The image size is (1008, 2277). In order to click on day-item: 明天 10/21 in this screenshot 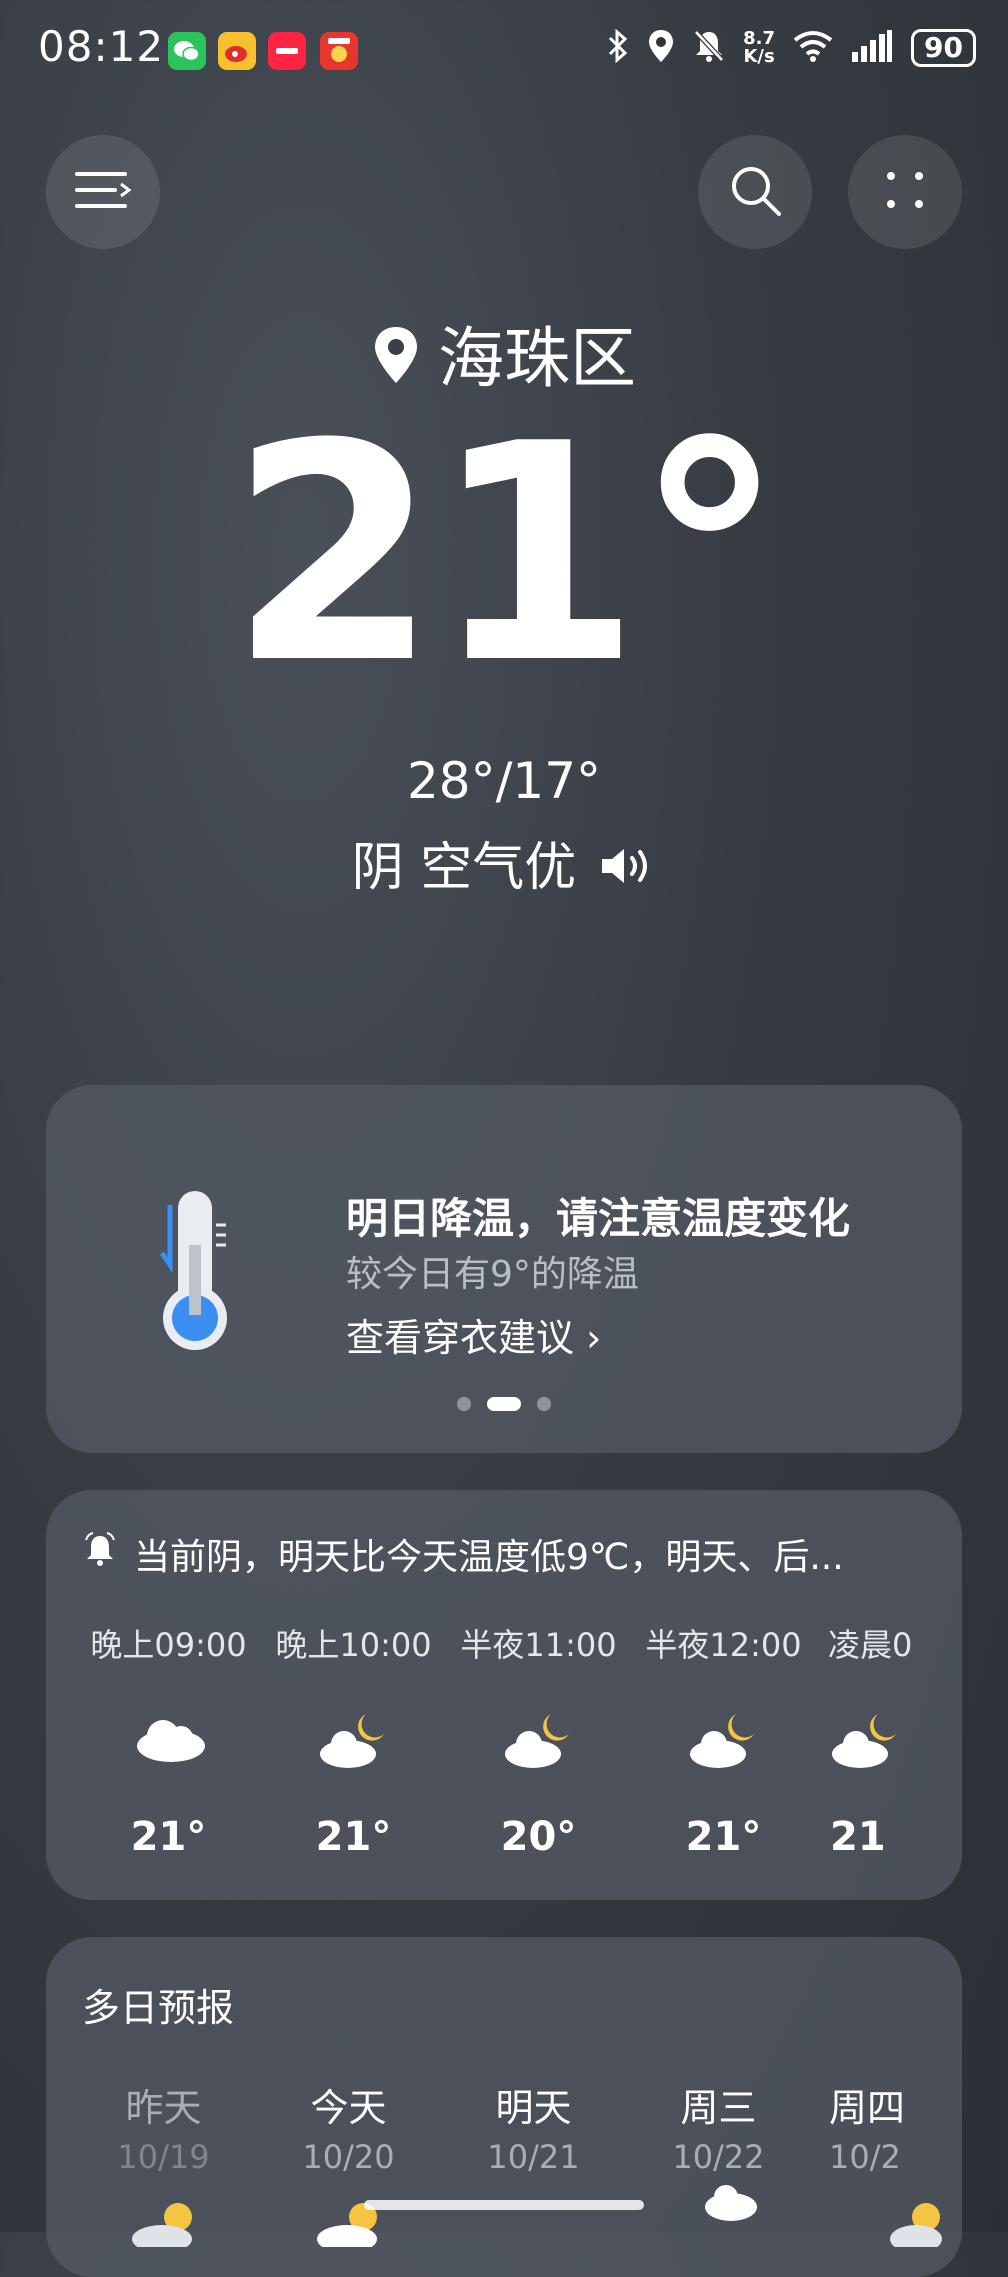, I will do `click(533, 2126)`.